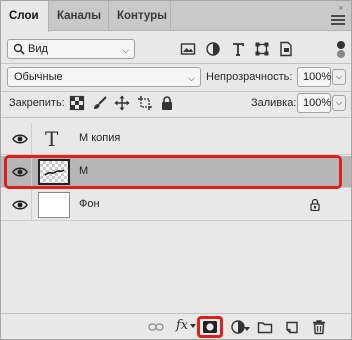  Describe the element at coordinates (341, 7) in the screenshot. I see `collapse-icon: »` at that location.